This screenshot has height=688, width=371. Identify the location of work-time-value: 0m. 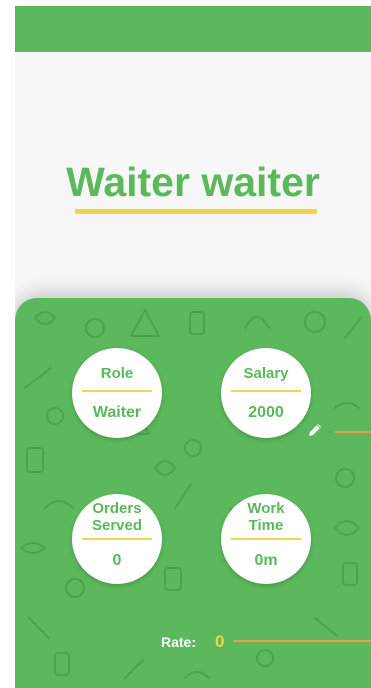
(266, 560).